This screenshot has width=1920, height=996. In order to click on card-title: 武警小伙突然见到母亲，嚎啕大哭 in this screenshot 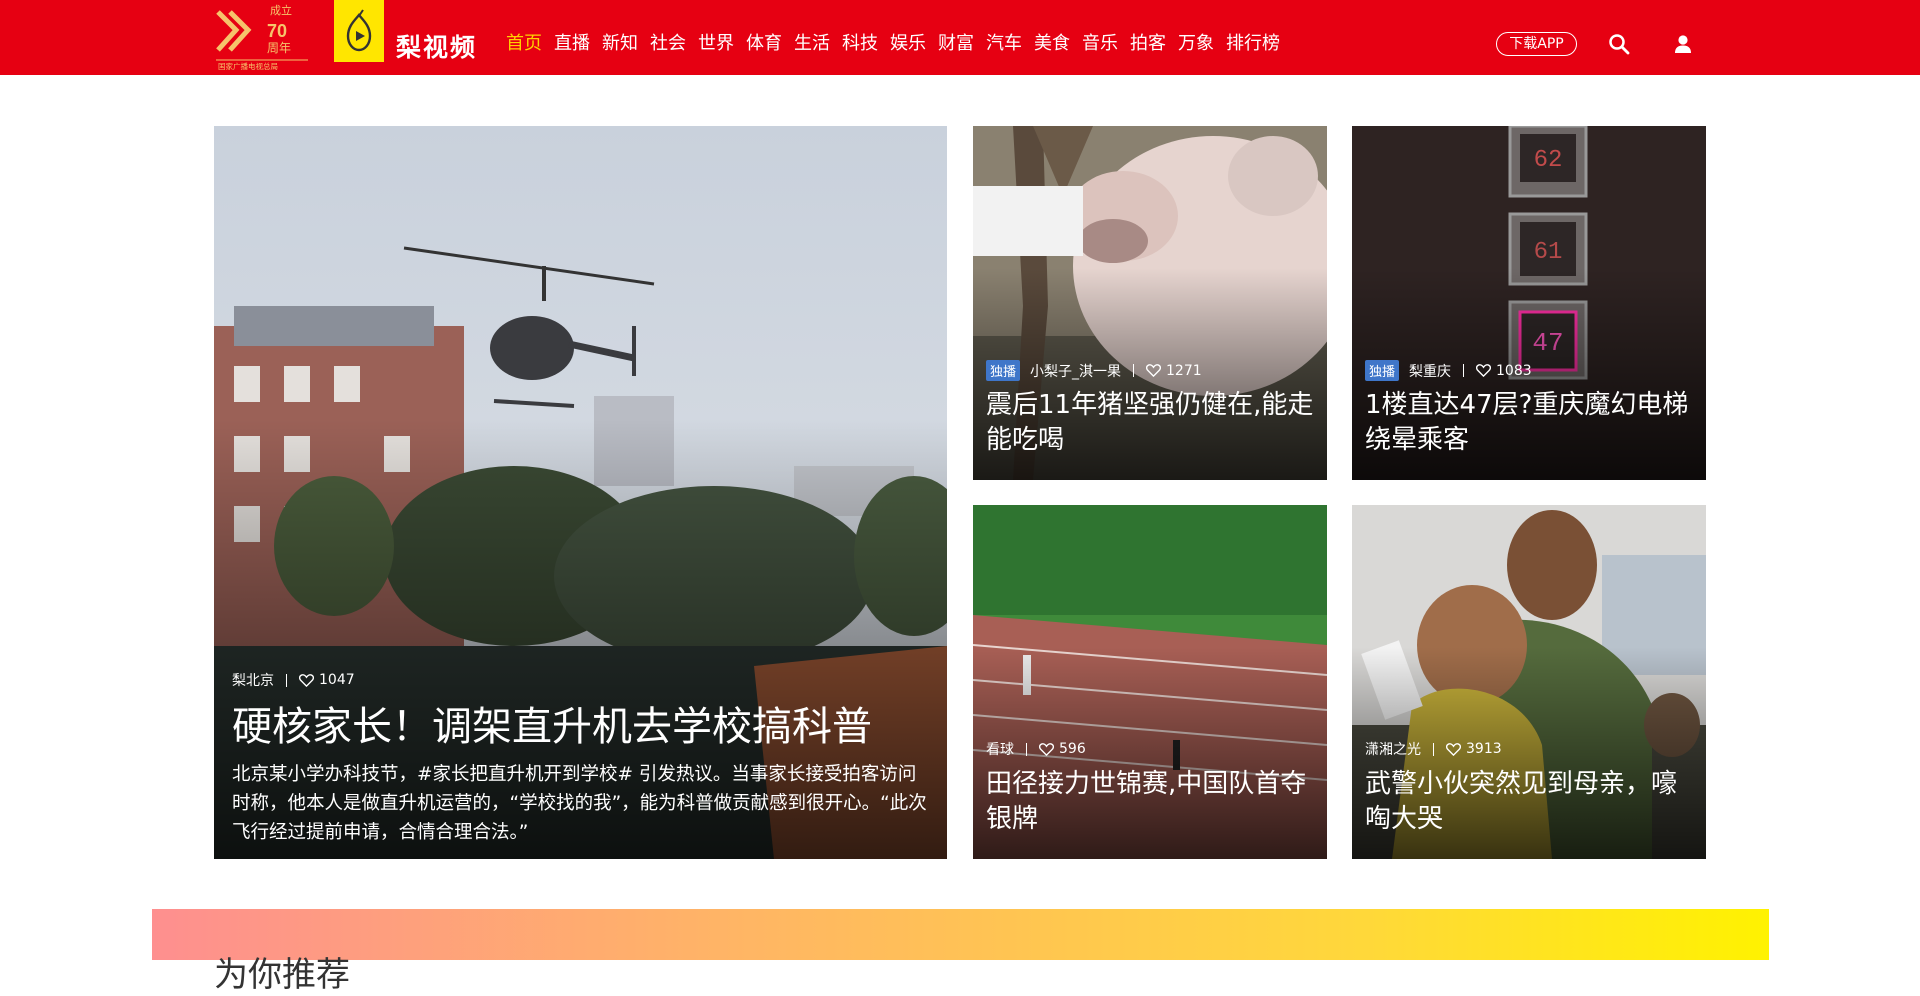, I will do `click(1530, 802)`.